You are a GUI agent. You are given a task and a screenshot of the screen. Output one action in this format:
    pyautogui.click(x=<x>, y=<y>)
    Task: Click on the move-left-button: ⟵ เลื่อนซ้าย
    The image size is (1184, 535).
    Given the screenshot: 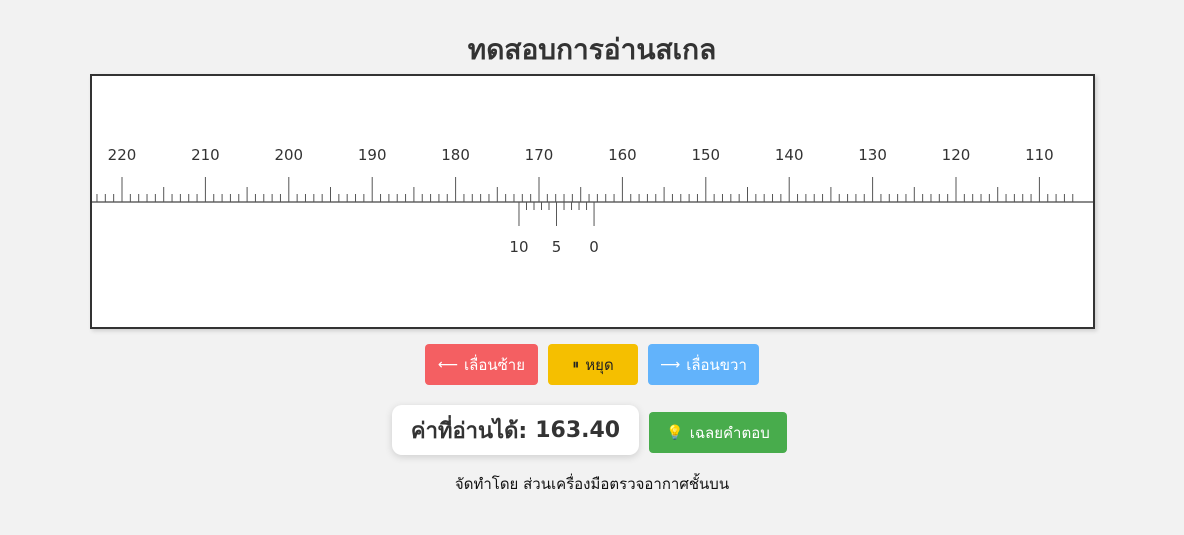 What is the action you would take?
    pyautogui.click(x=481, y=364)
    